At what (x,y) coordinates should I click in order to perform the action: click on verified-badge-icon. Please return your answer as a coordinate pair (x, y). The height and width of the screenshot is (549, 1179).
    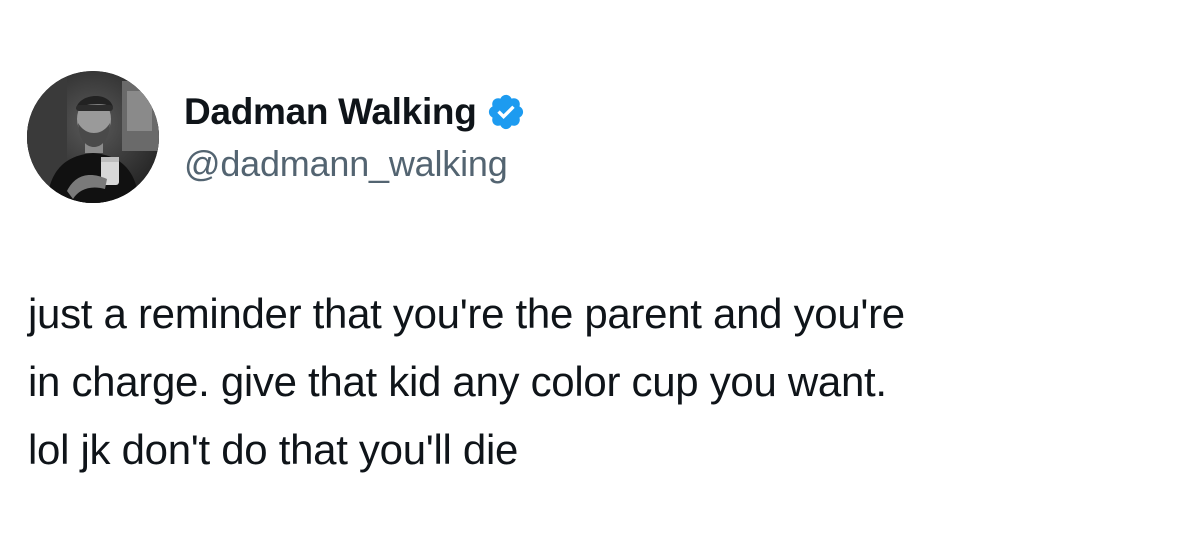
    Looking at the image, I should click on (506, 112).